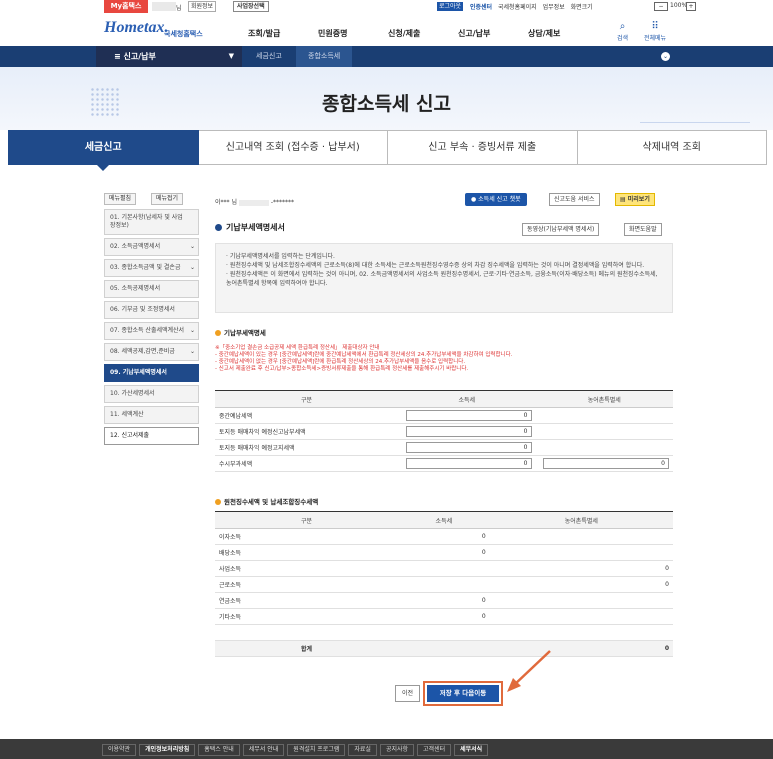 The width and height of the screenshot is (773, 759). What do you see at coordinates (151, 373) in the screenshot?
I see `step-item-09: 09. 기납부세액명세서` at bounding box center [151, 373].